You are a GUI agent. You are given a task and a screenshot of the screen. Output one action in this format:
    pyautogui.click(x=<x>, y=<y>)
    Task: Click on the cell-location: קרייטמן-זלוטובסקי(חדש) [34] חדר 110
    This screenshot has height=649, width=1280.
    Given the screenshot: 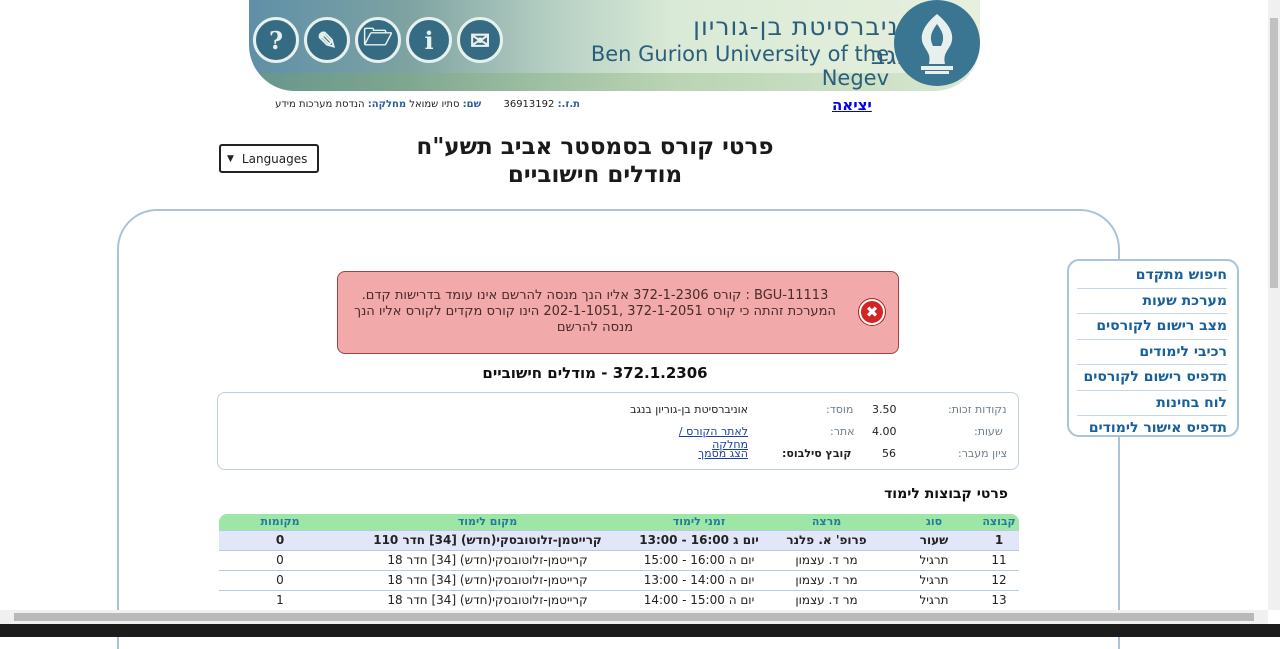 What is the action you would take?
    pyautogui.click(x=487, y=539)
    